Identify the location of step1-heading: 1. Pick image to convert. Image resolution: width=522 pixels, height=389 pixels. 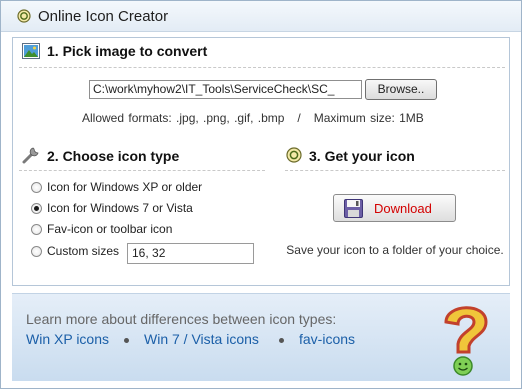
(127, 51).